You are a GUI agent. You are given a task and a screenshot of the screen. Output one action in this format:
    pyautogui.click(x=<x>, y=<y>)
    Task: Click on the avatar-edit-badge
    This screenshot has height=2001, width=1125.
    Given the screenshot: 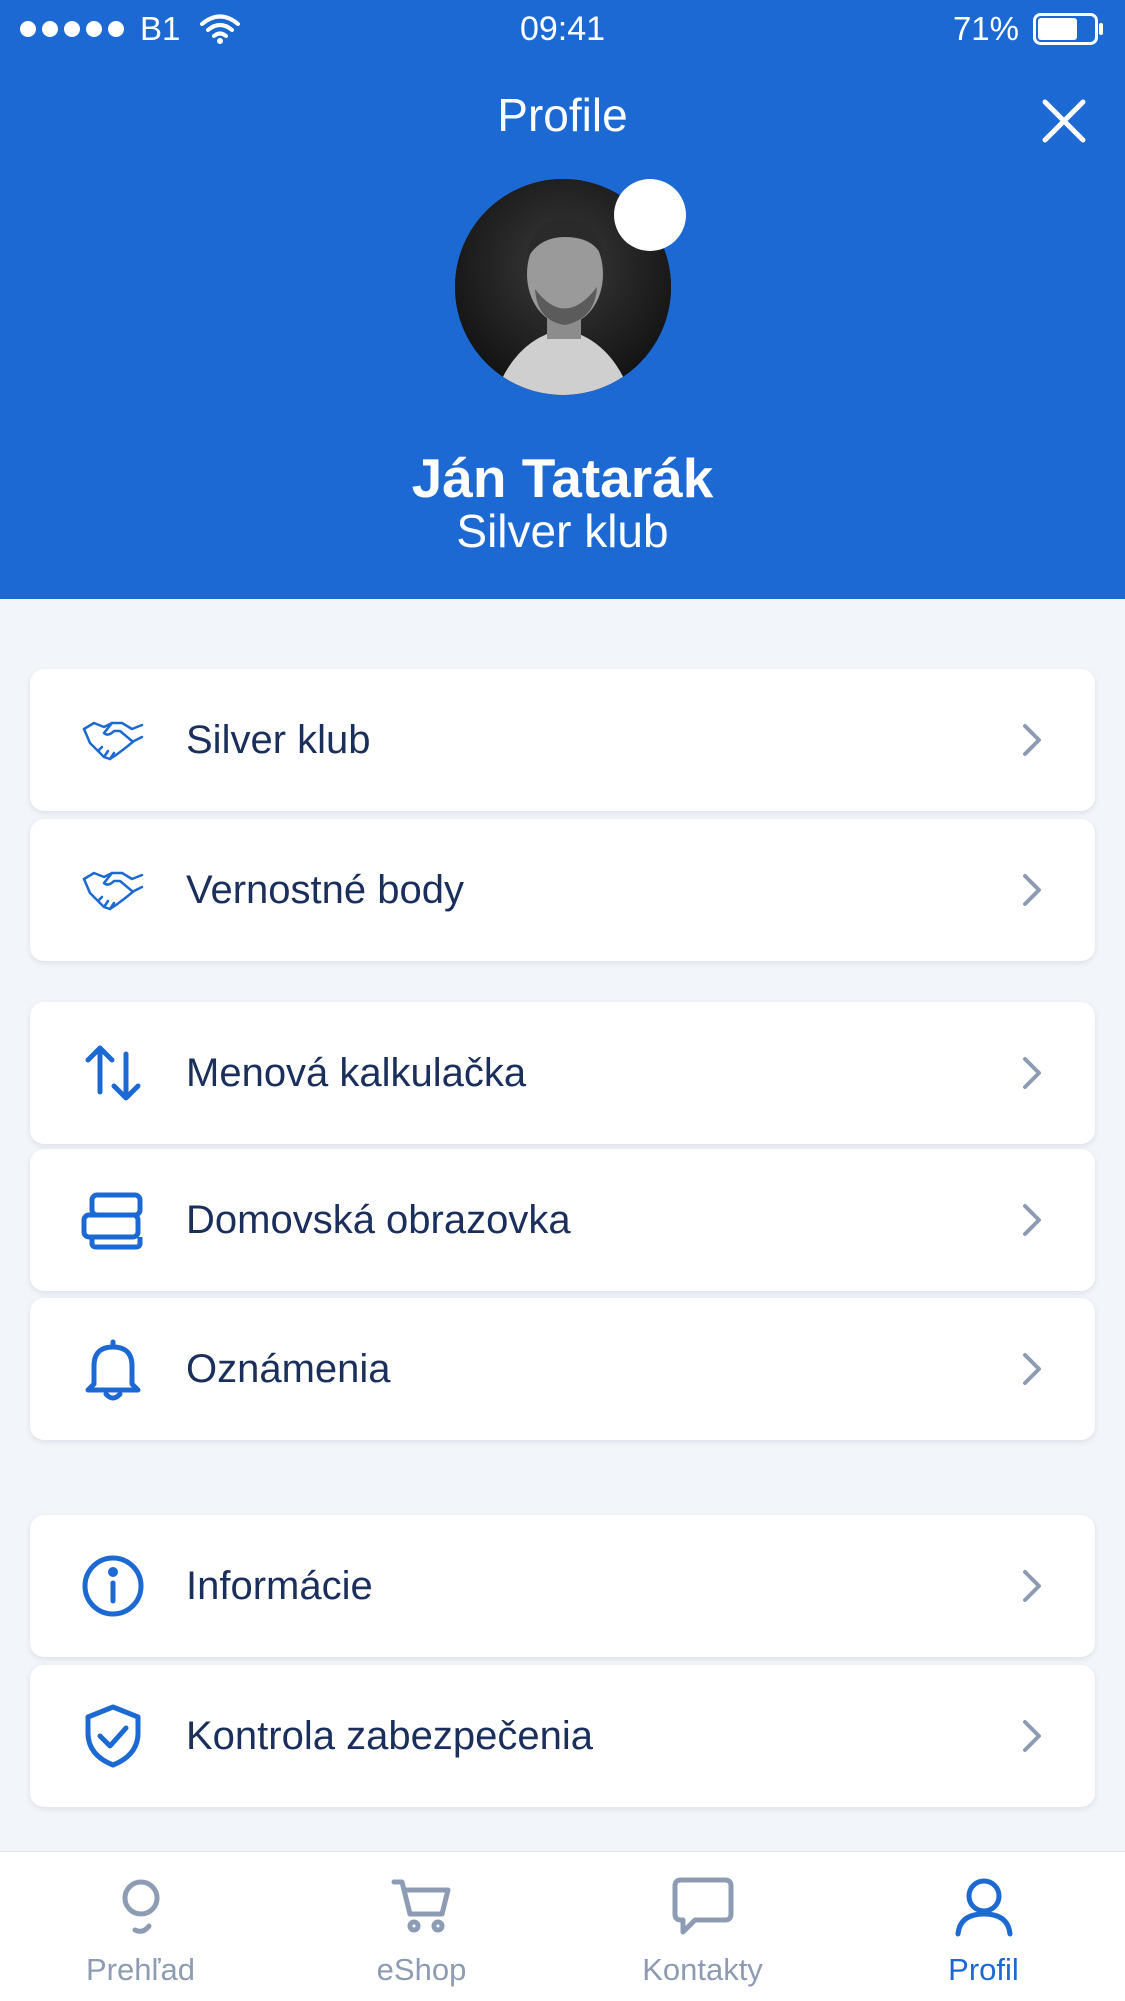 What is the action you would take?
    pyautogui.click(x=650, y=215)
    